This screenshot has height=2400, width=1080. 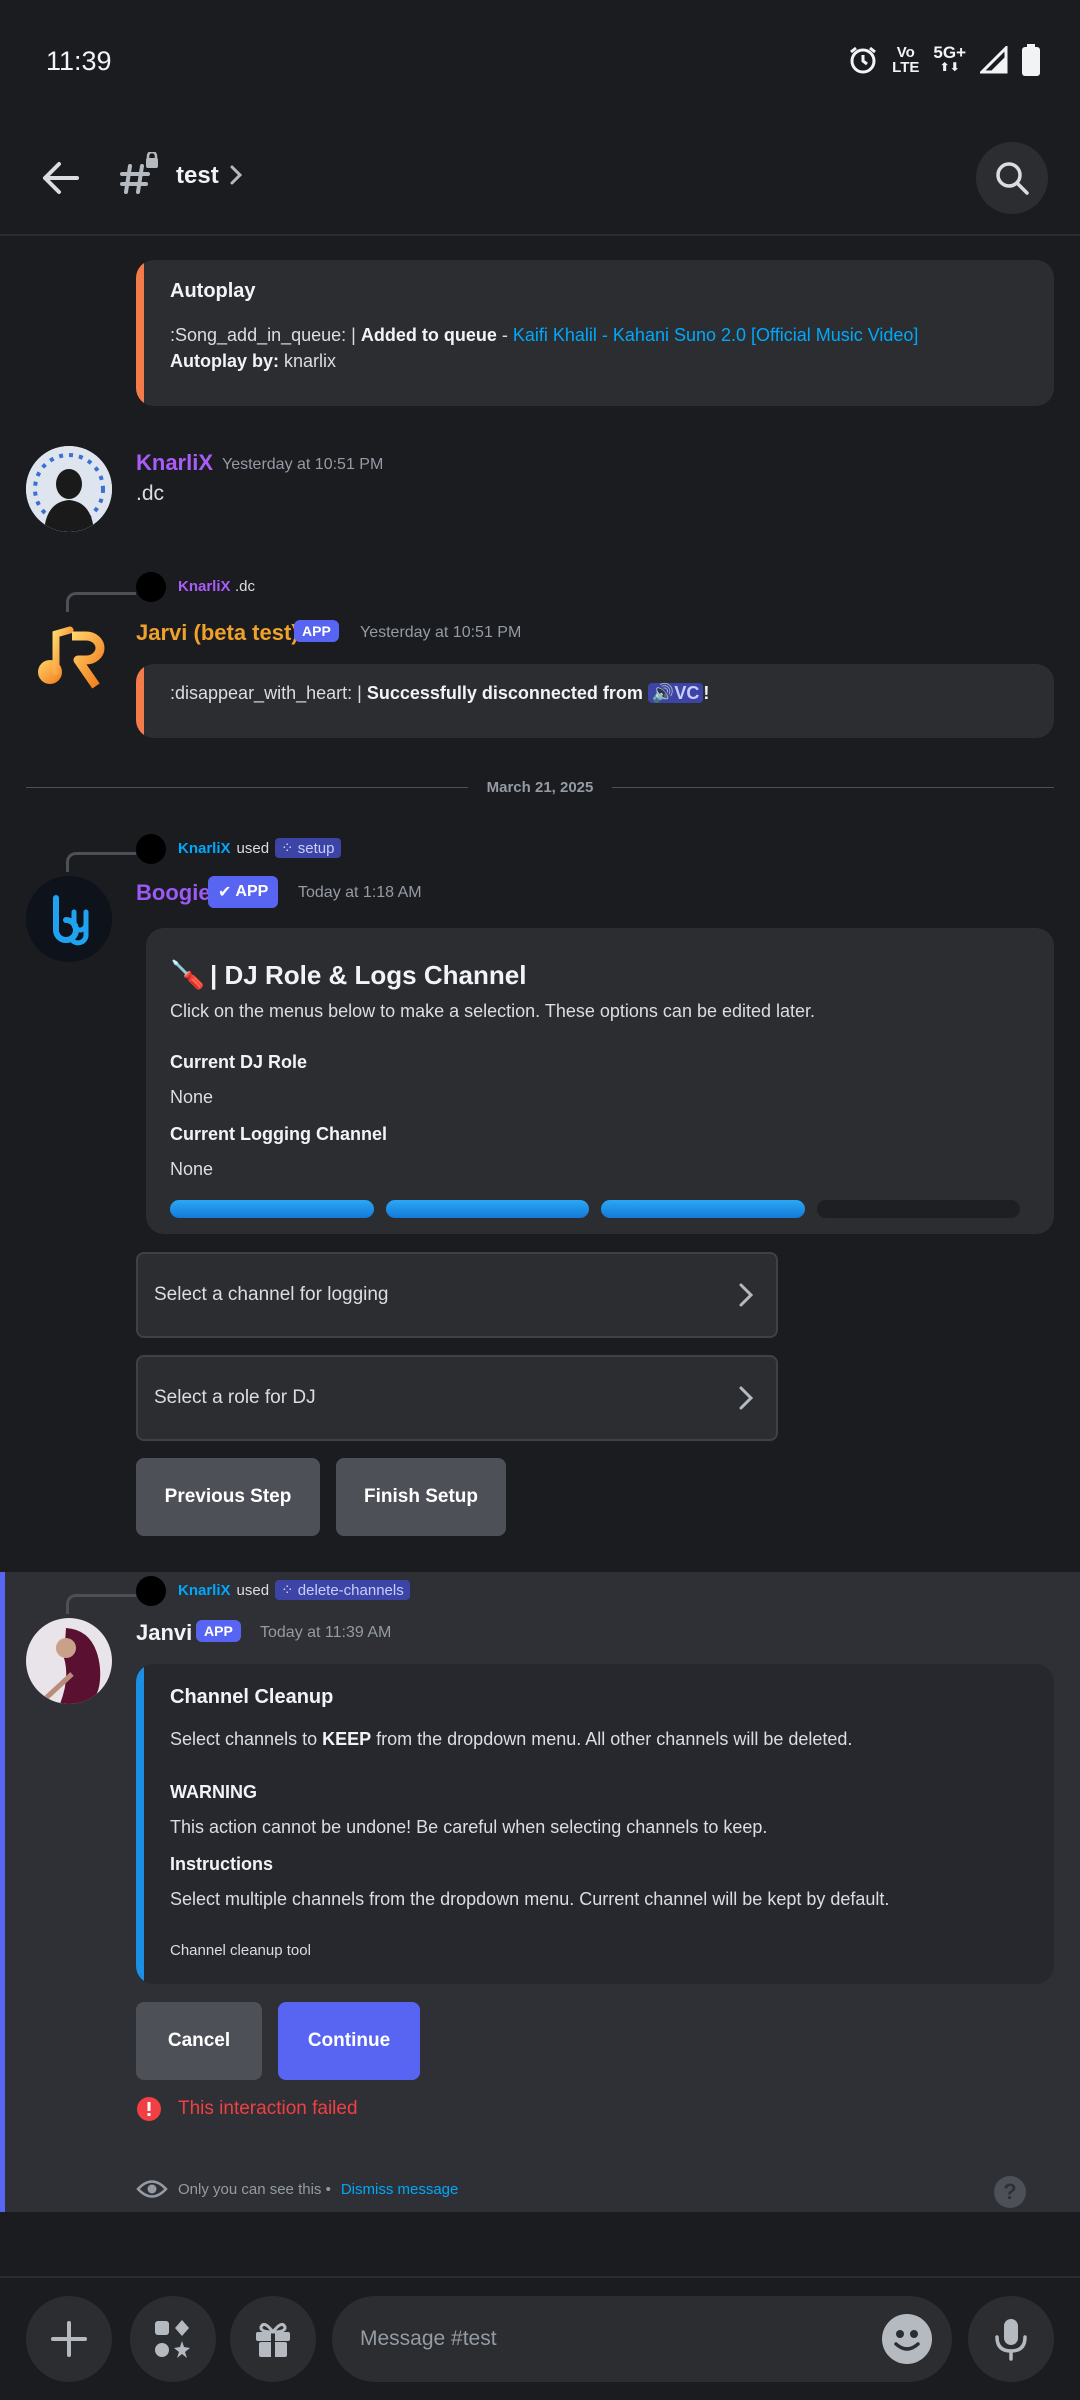 What do you see at coordinates (243, 892) in the screenshot?
I see `verified-app-badge: ✔ APP` at bounding box center [243, 892].